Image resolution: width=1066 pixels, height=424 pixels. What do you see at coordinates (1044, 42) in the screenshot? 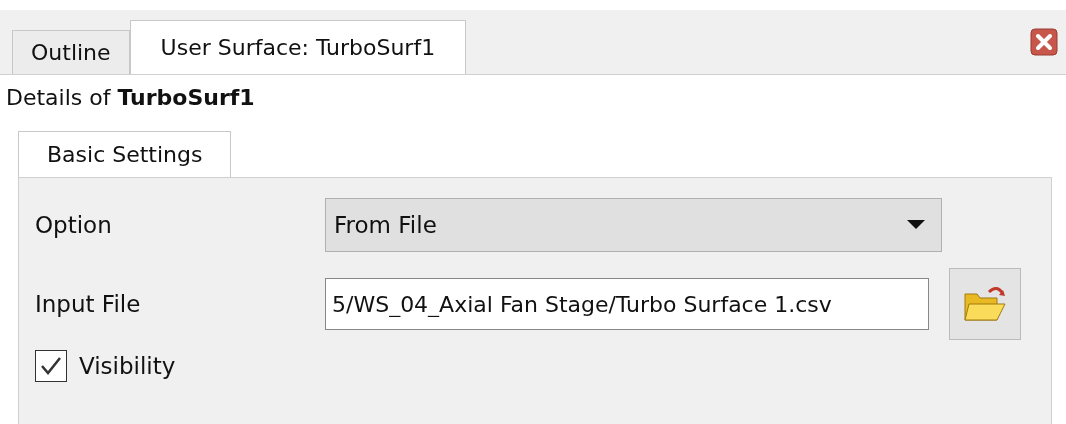
I see `close-icon` at bounding box center [1044, 42].